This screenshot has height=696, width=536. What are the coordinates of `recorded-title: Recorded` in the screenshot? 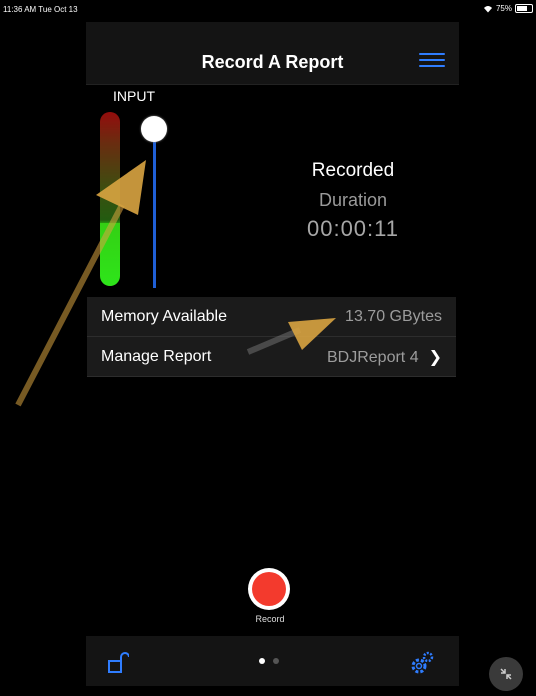 It's located at (353, 170).